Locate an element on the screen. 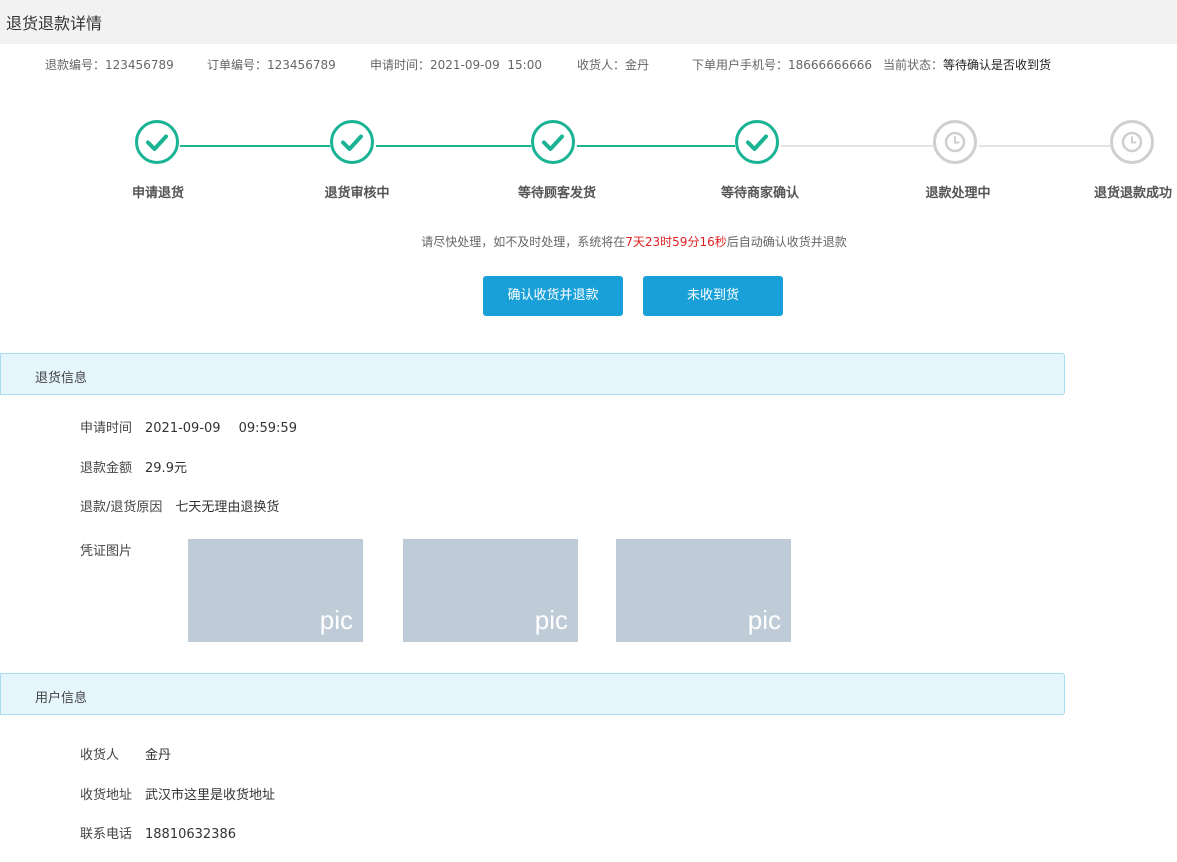 This screenshot has height=862, width=1177. current-status: 当前状态：等待确认是否收到货 is located at coordinates (967, 64).